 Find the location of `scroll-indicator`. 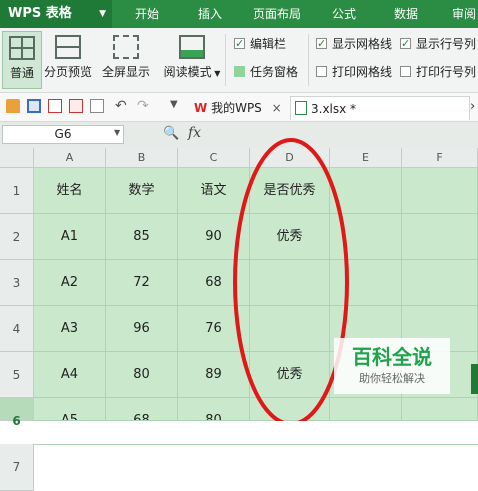

scroll-indicator is located at coordinates (474, 379).